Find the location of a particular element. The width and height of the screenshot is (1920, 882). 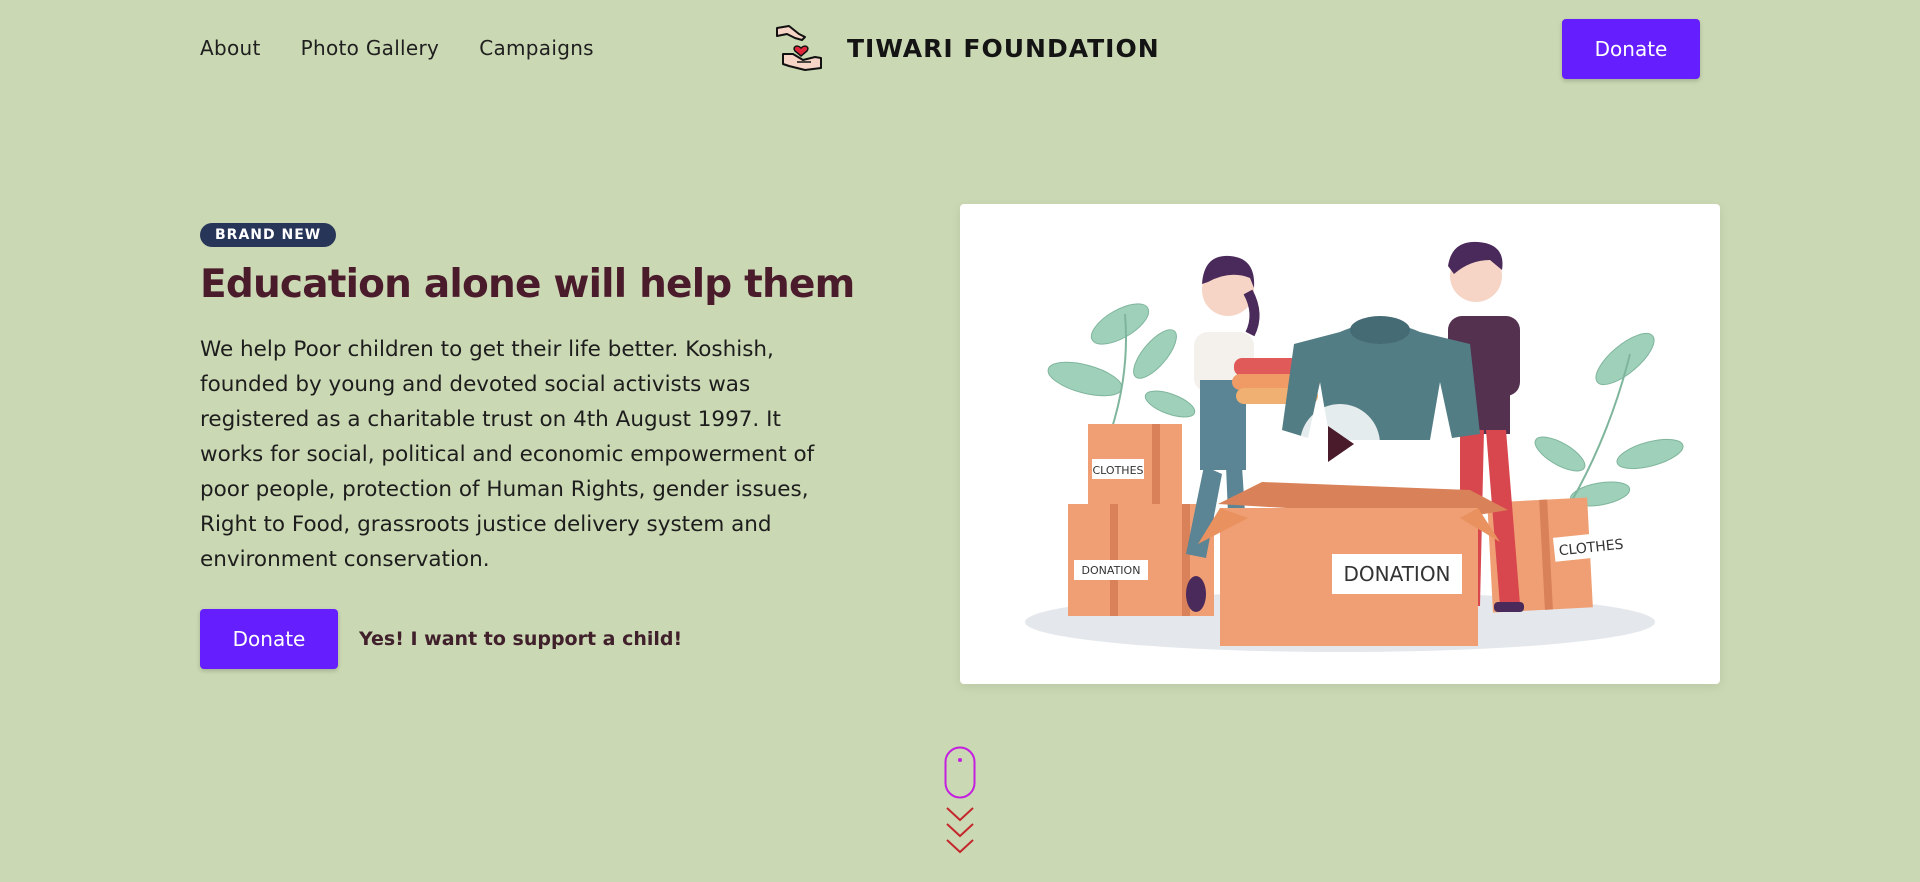

brand-new-badge: BRAND NEW is located at coordinates (268, 235).